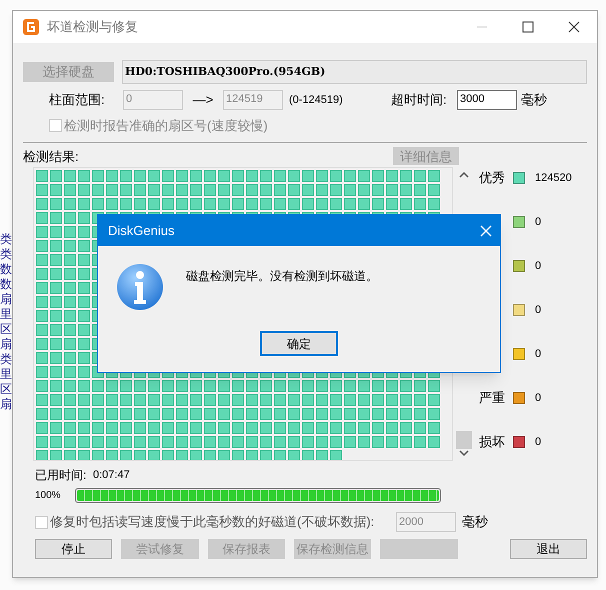 This screenshot has height=590, width=606. Describe the element at coordinates (354, 72) in the screenshot. I see `disk-name-field: HD0:TOSHIBAQ300Pro.(954GB)` at that location.